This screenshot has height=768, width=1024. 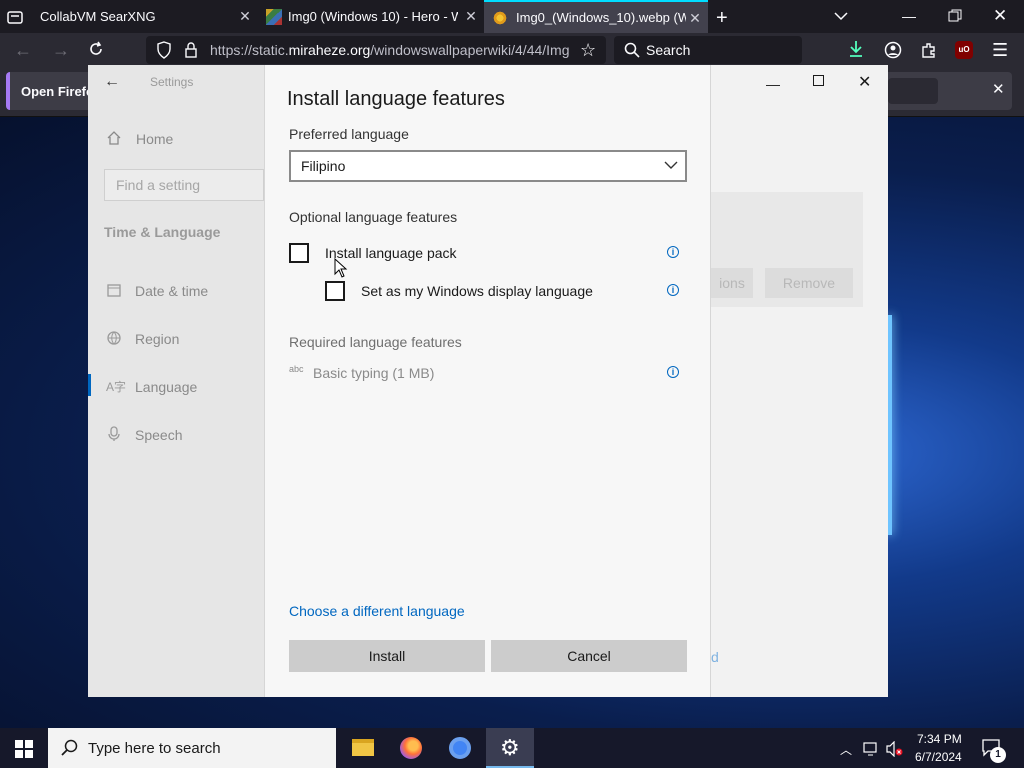 I want to click on notification-button, so click(x=913, y=91).